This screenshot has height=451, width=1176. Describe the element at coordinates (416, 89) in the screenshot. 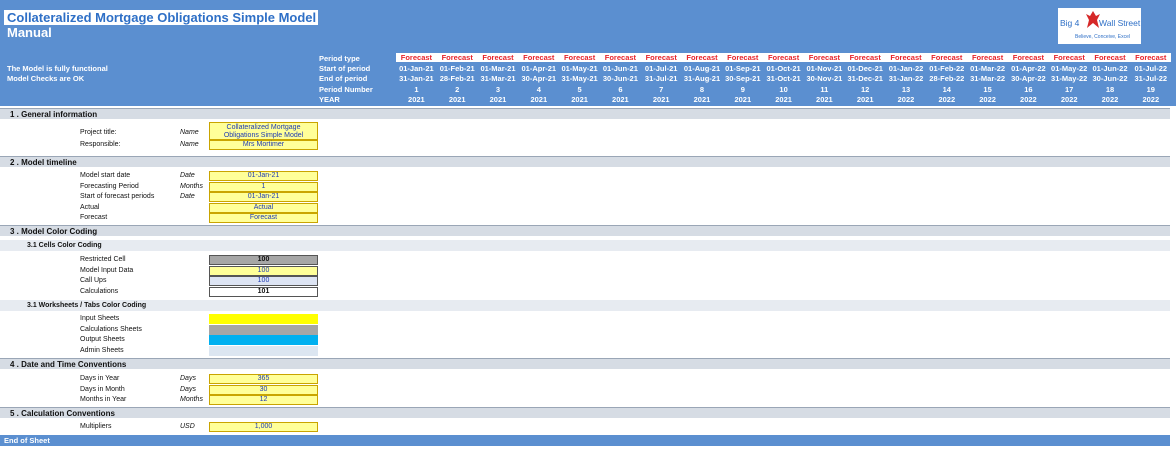

I see `period-number-cell: 1` at that location.